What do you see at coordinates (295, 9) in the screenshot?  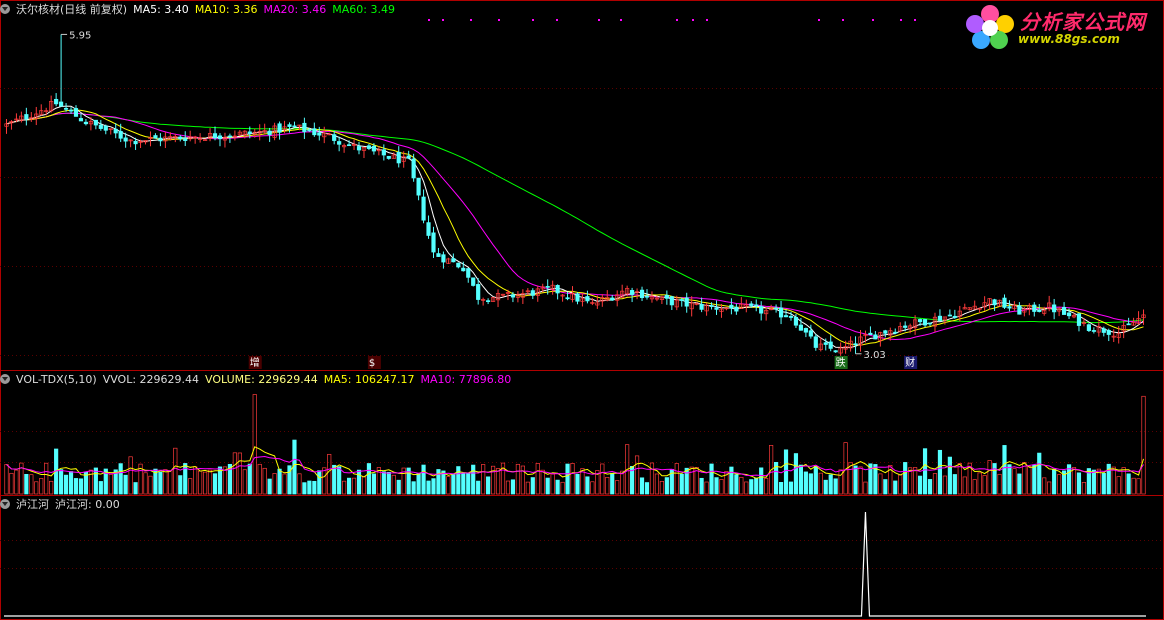 I see `ma20-readout: MA20: 3.46` at bounding box center [295, 9].